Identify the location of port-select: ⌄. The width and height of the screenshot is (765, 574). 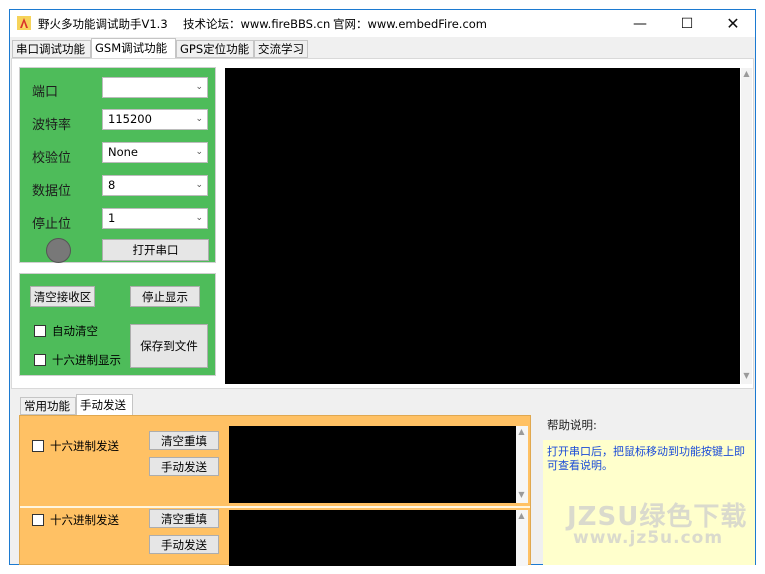
(155, 87).